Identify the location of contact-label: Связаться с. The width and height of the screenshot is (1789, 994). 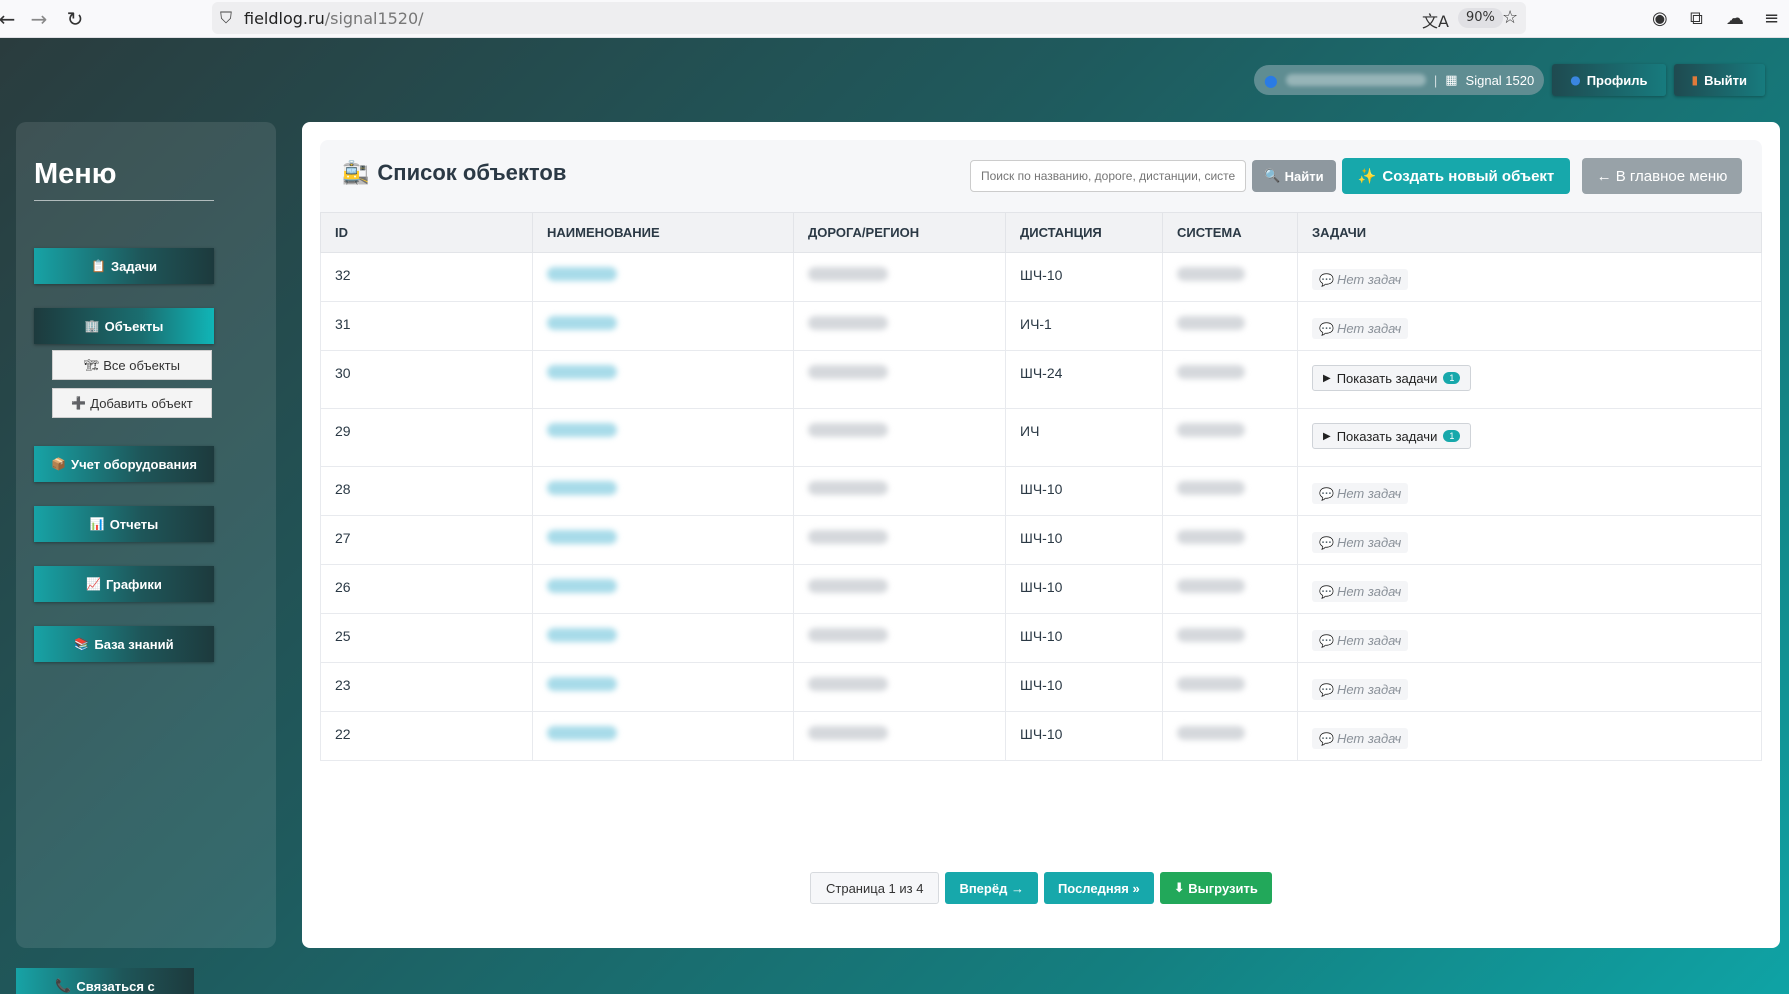
(115, 986).